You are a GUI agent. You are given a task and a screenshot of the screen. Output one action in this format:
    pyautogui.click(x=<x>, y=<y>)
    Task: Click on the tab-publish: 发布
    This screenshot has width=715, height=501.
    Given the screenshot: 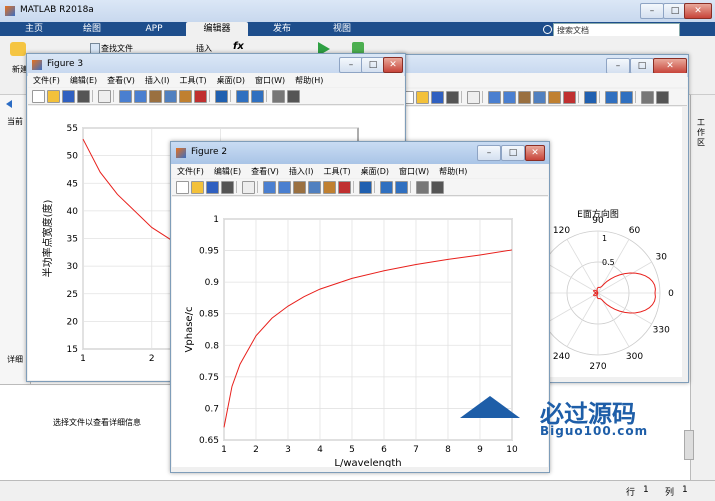 What is the action you would take?
    pyautogui.click(x=282, y=29)
    